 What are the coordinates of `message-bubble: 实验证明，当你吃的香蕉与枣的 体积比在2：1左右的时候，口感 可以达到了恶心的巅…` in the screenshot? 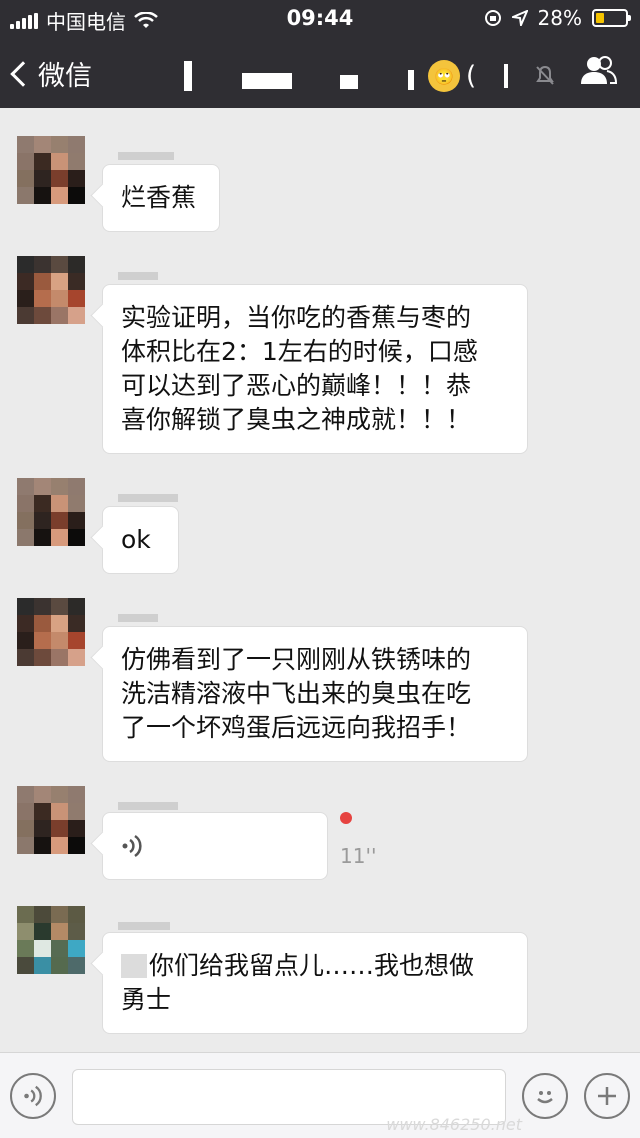 It's located at (315, 369).